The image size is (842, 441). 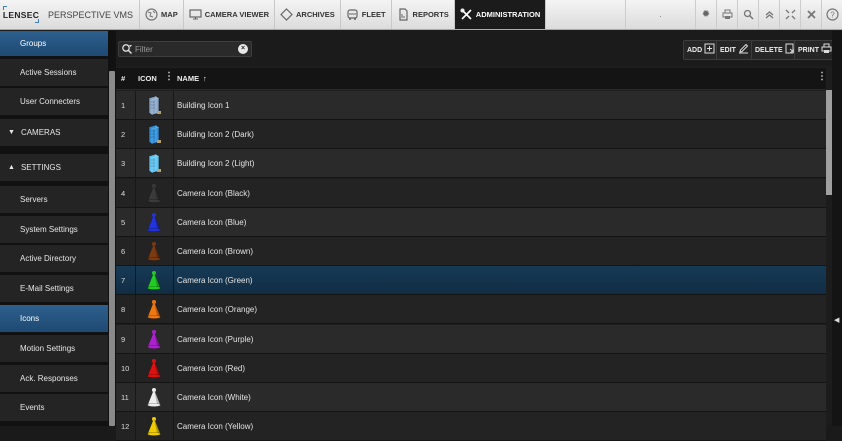 What do you see at coordinates (366, 14) in the screenshot?
I see `nav-fleet: FLEET` at bounding box center [366, 14].